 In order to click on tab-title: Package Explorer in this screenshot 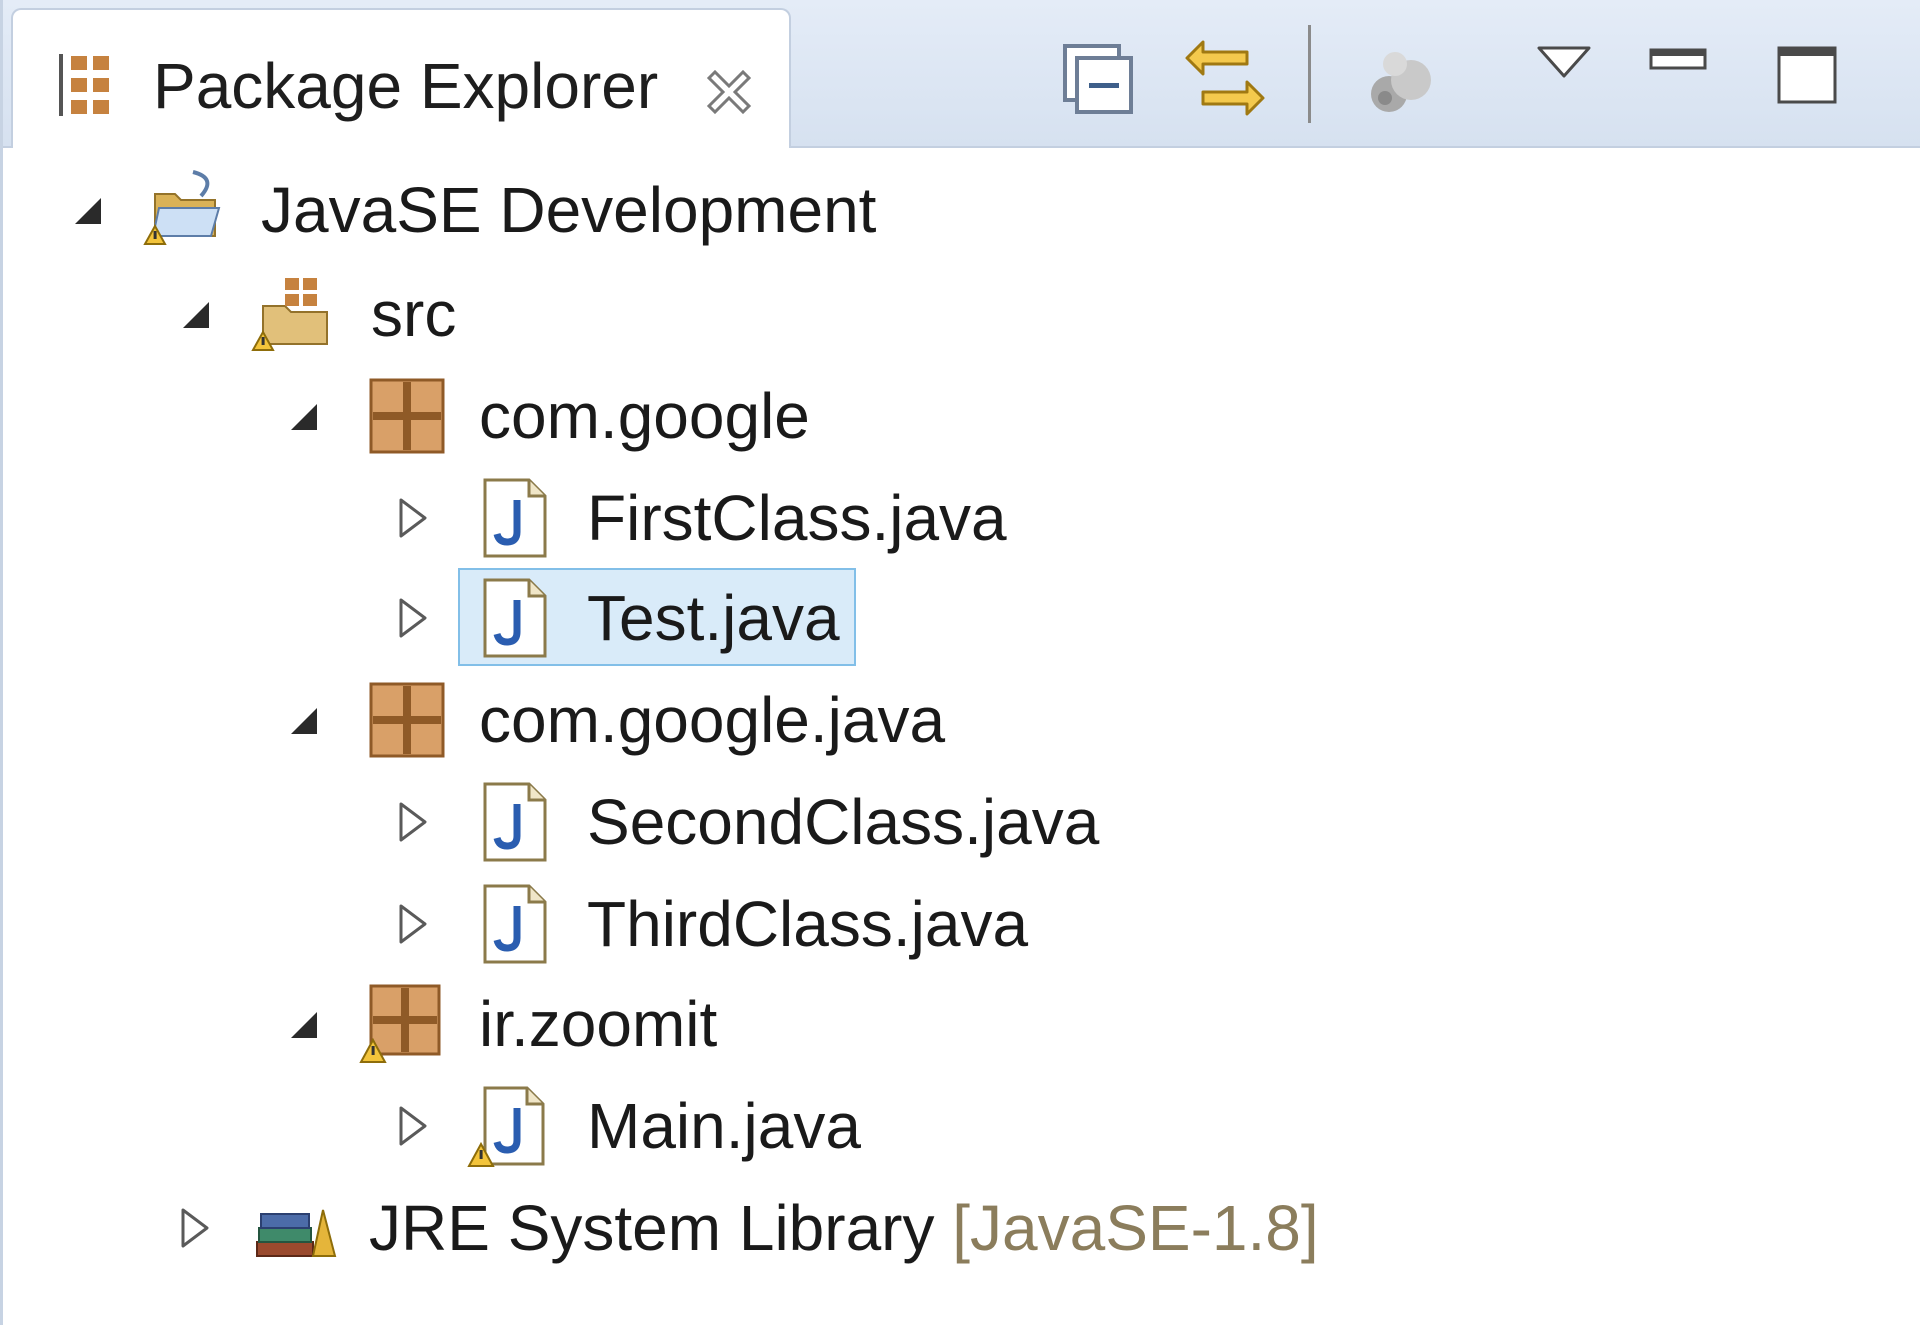, I will do `click(406, 86)`.